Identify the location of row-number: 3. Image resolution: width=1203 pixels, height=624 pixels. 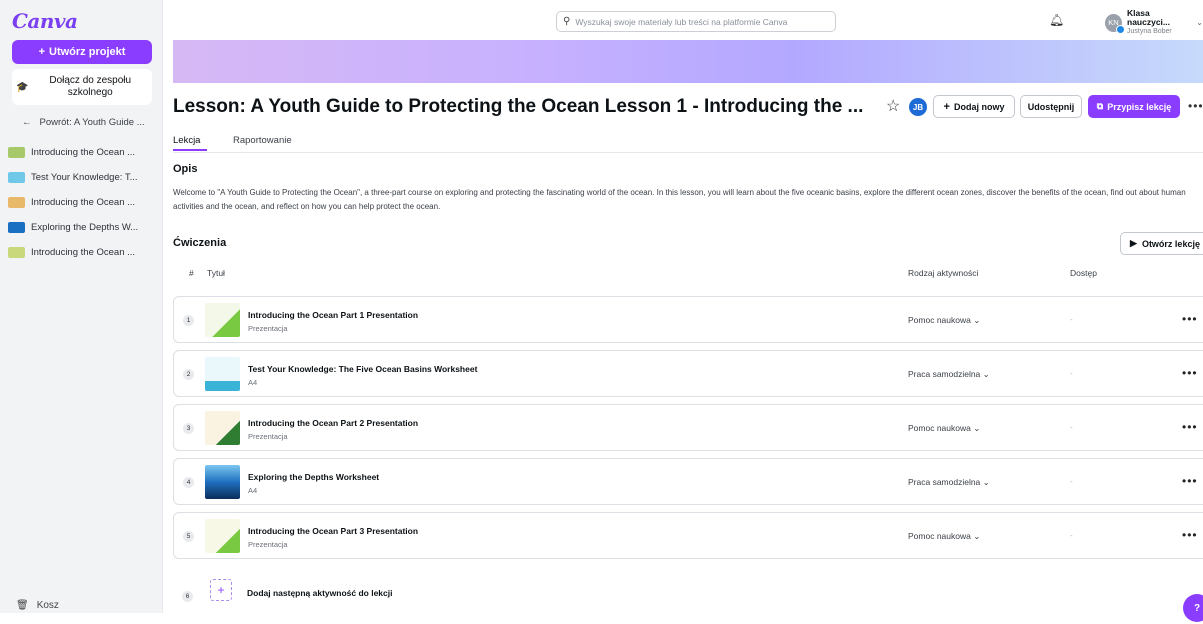
(188, 428).